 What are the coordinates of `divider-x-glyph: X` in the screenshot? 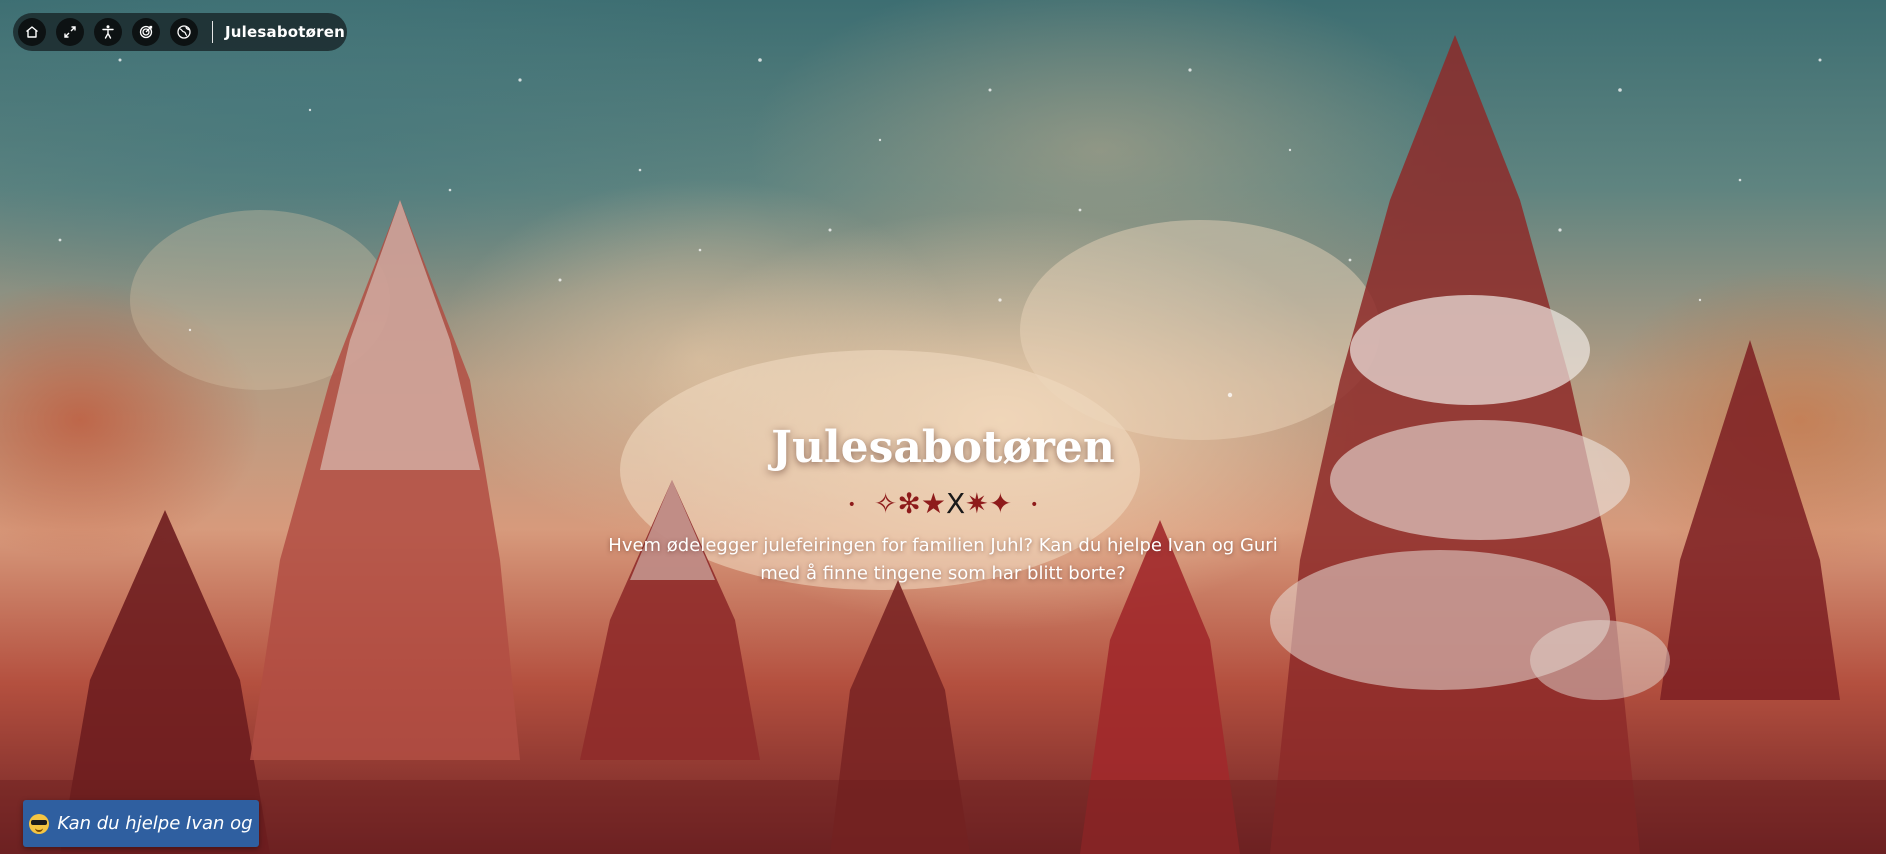 It's located at (955, 503).